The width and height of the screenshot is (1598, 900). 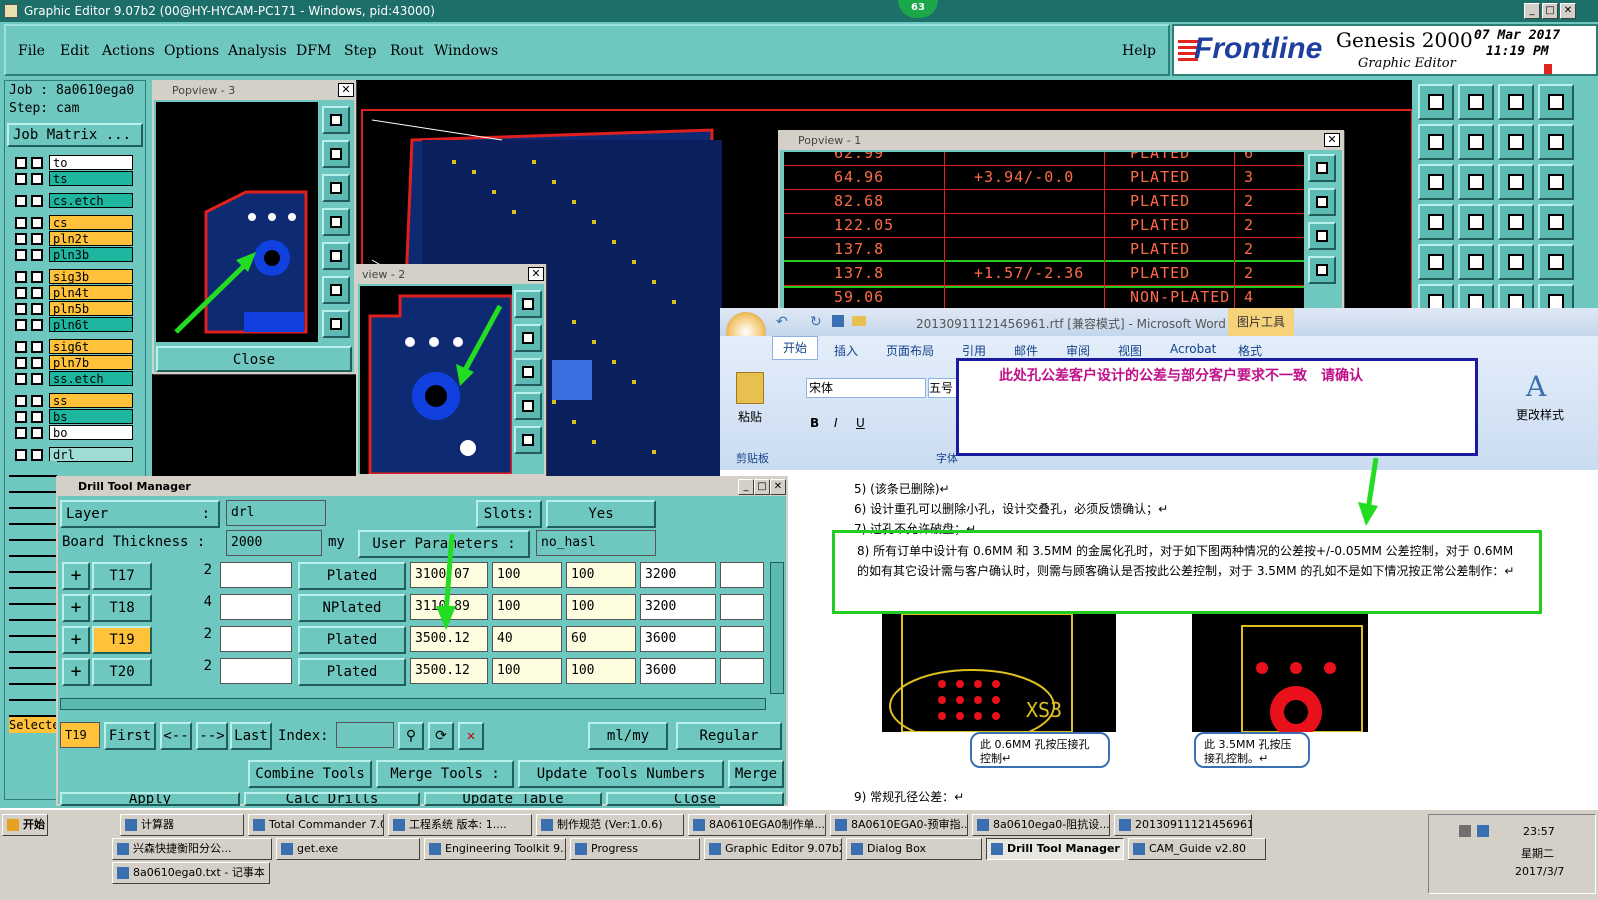 What do you see at coordinates (91, 416) in the screenshot?
I see `layer-name: bs` at bounding box center [91, 416].